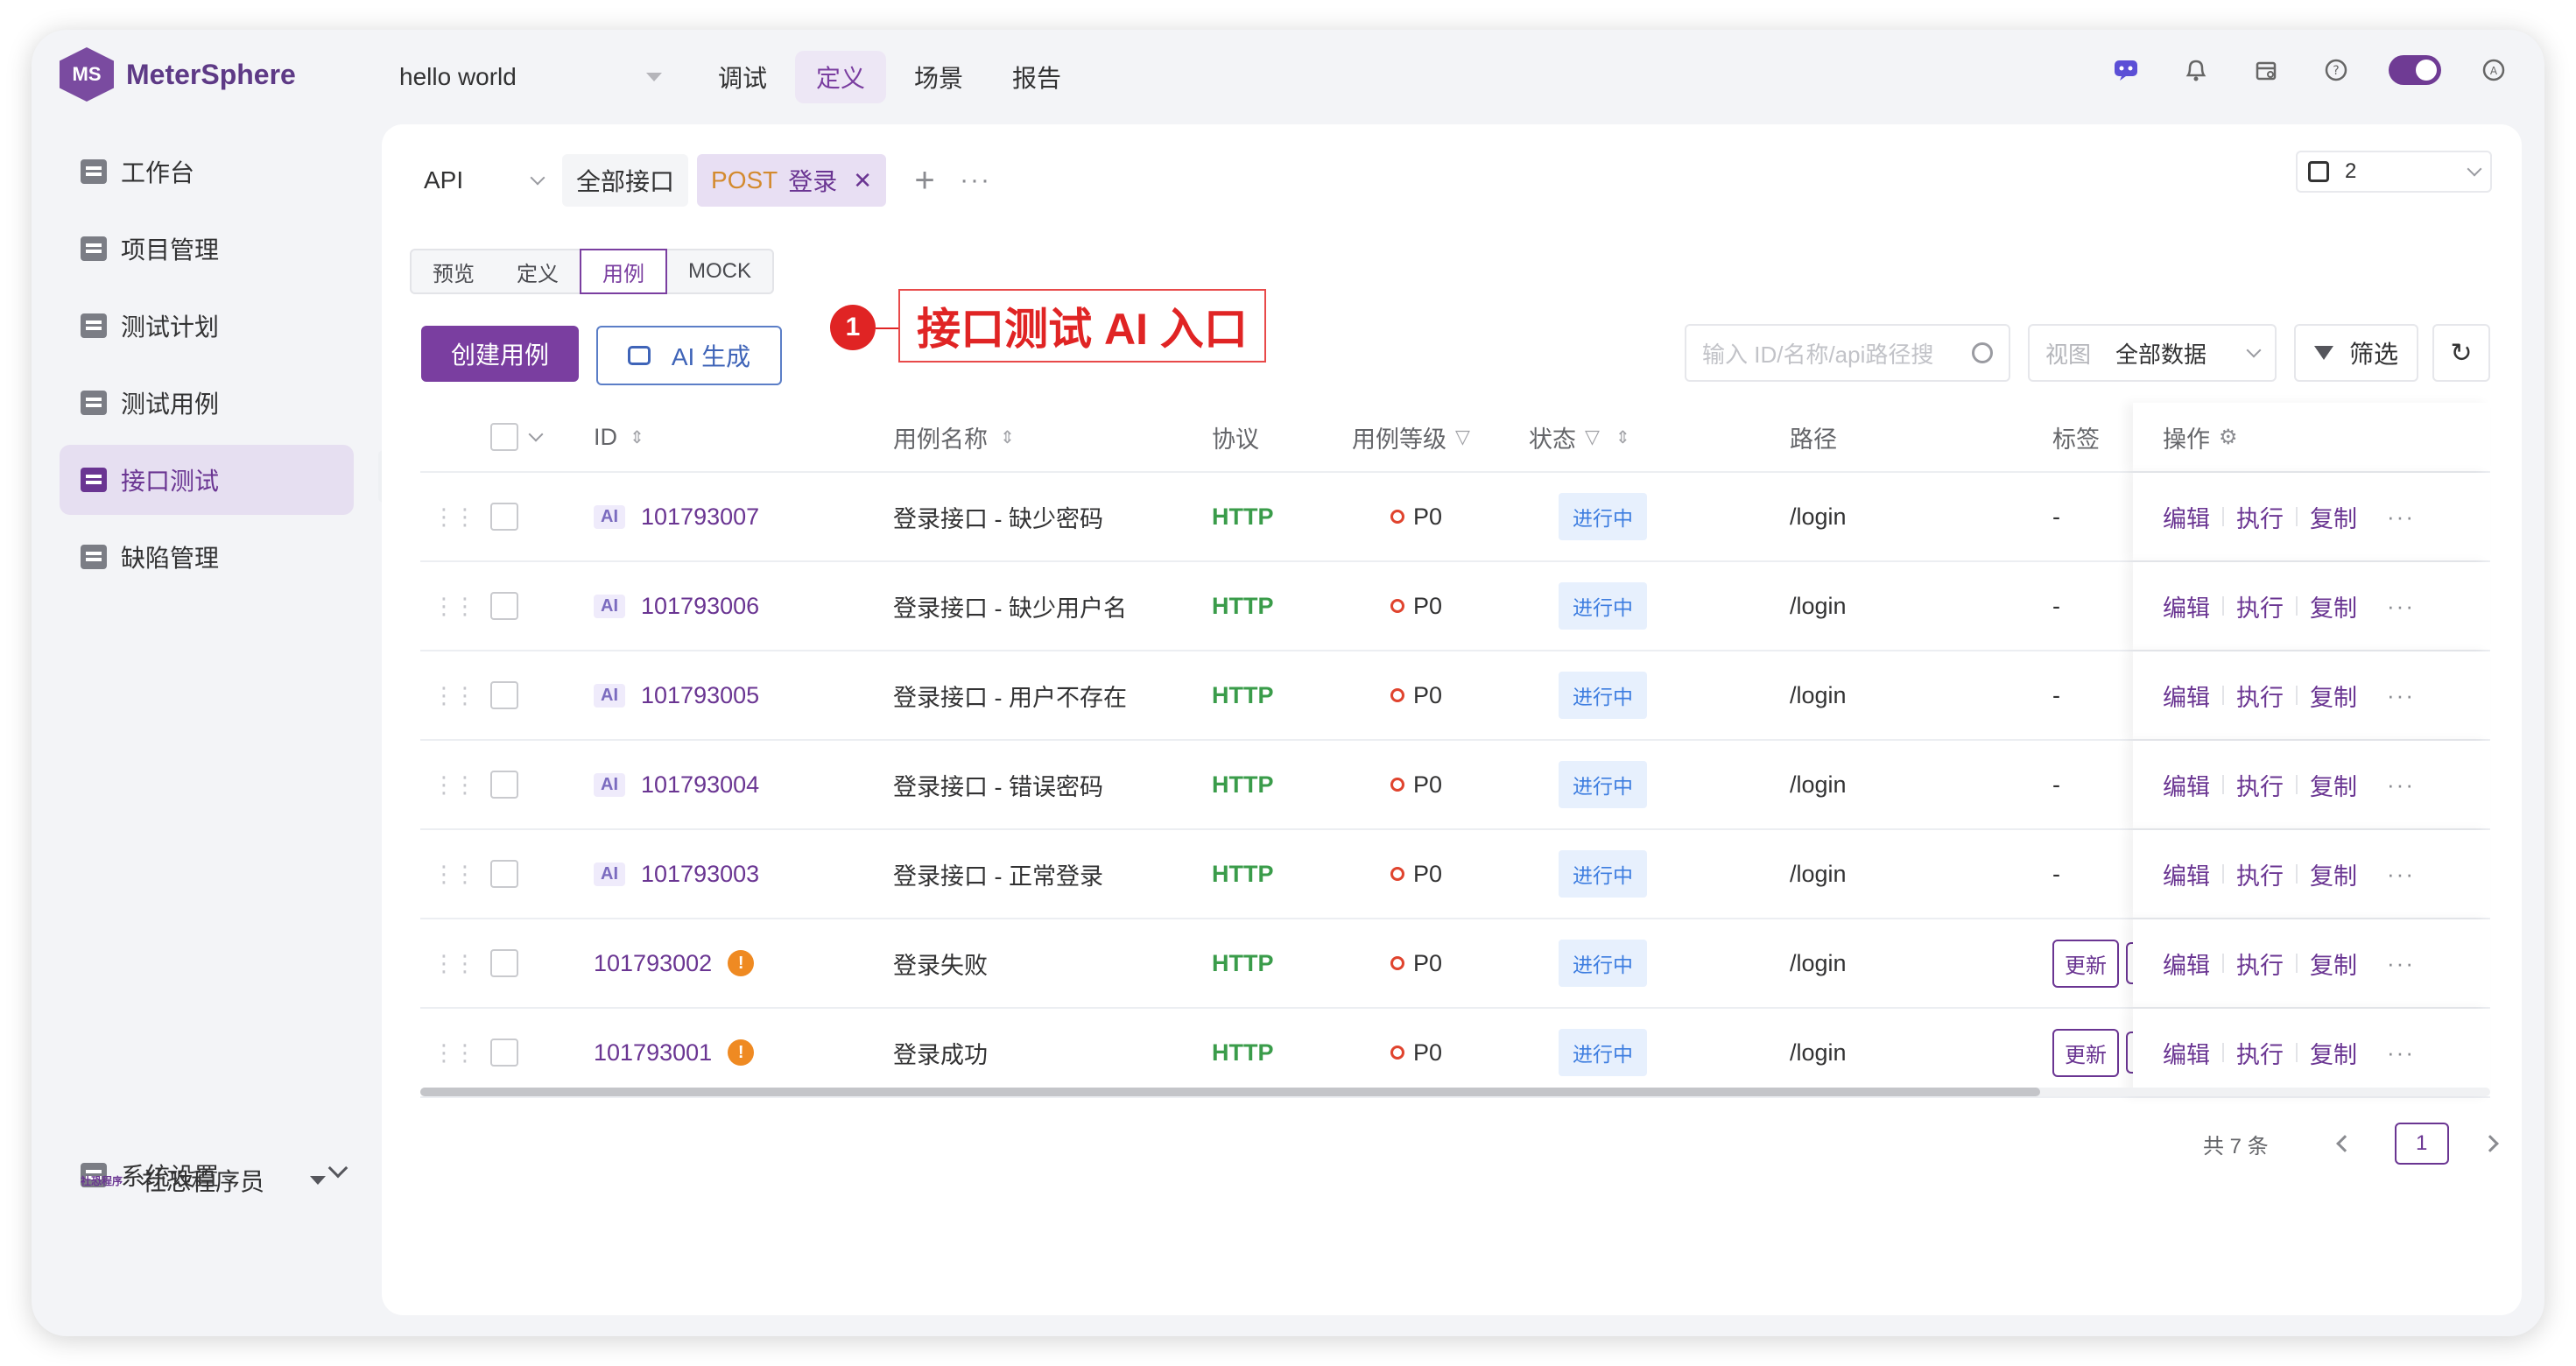 Image resolution: width=2576 pixels, height=1366 pixels. What do you see at coordinates (2415, 70) in the screenshot?
I see `theme-toggle` at bounding box center [2415, 70].